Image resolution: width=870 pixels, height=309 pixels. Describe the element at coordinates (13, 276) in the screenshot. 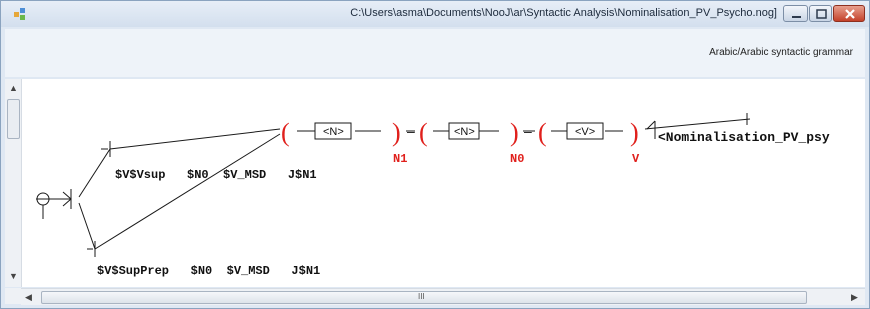

I see `scroll-down-icon: ▼` at that location.